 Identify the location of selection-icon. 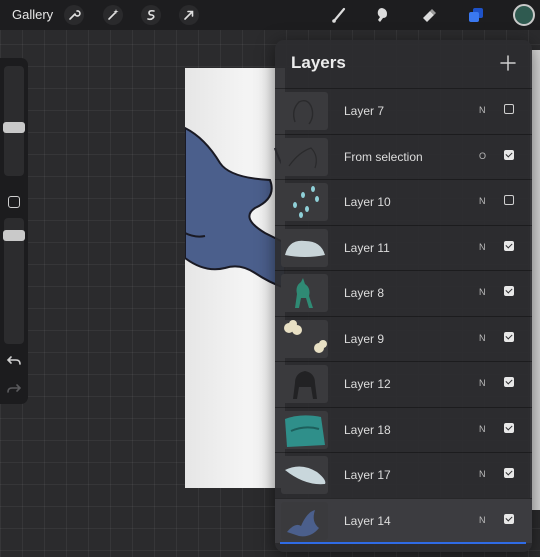
(151, 15).